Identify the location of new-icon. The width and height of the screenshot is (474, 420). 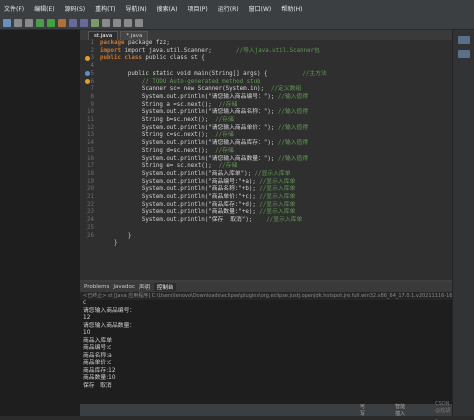
(7, 22).